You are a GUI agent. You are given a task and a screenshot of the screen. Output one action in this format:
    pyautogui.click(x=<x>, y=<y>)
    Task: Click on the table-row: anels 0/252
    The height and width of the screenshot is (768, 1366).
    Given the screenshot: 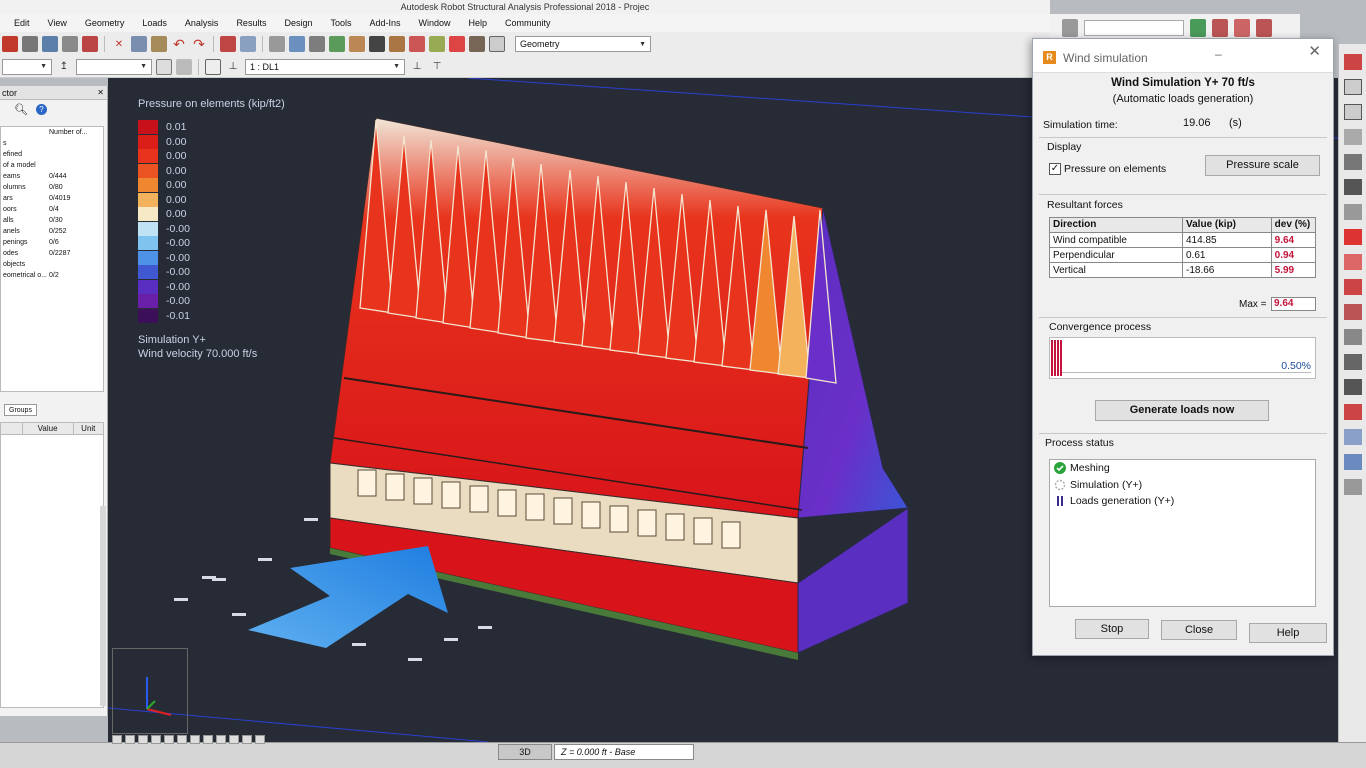 What is the action you would take?
    pyautogui.click(x=52, y=231)
    